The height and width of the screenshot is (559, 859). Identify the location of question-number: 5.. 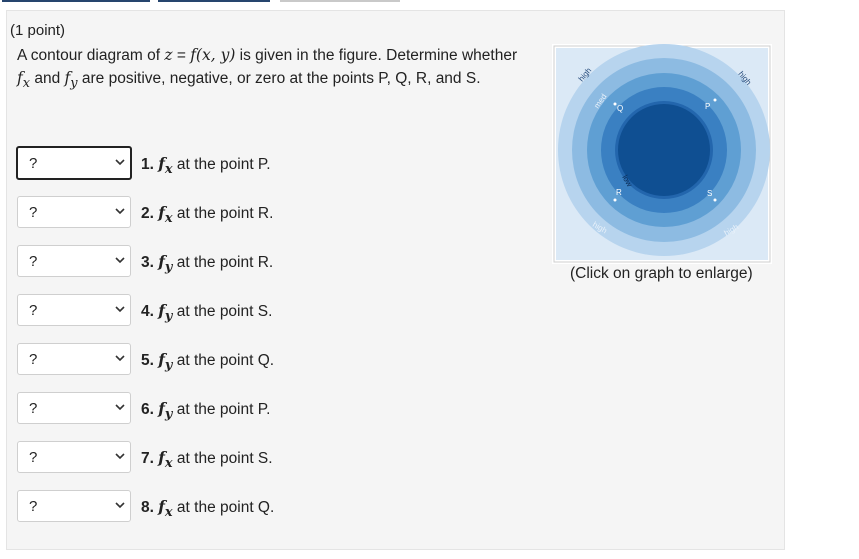
(147, 360).